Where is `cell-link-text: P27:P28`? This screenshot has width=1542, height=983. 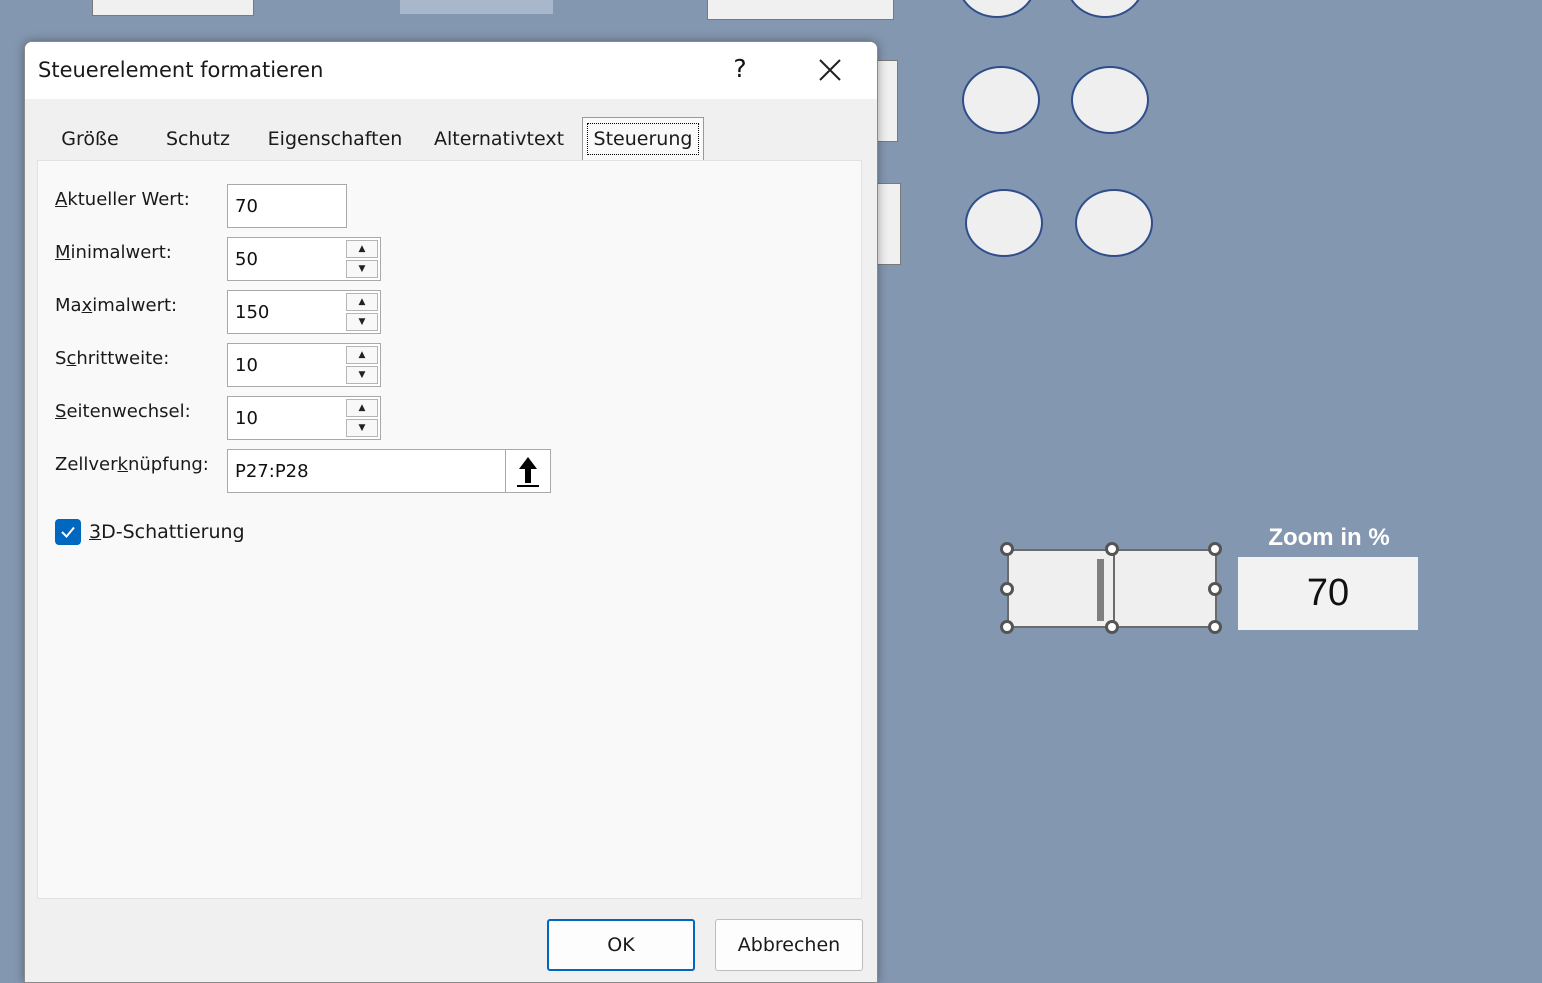 cell-link-text: P27:P28 is located at coordinates (272, 471).